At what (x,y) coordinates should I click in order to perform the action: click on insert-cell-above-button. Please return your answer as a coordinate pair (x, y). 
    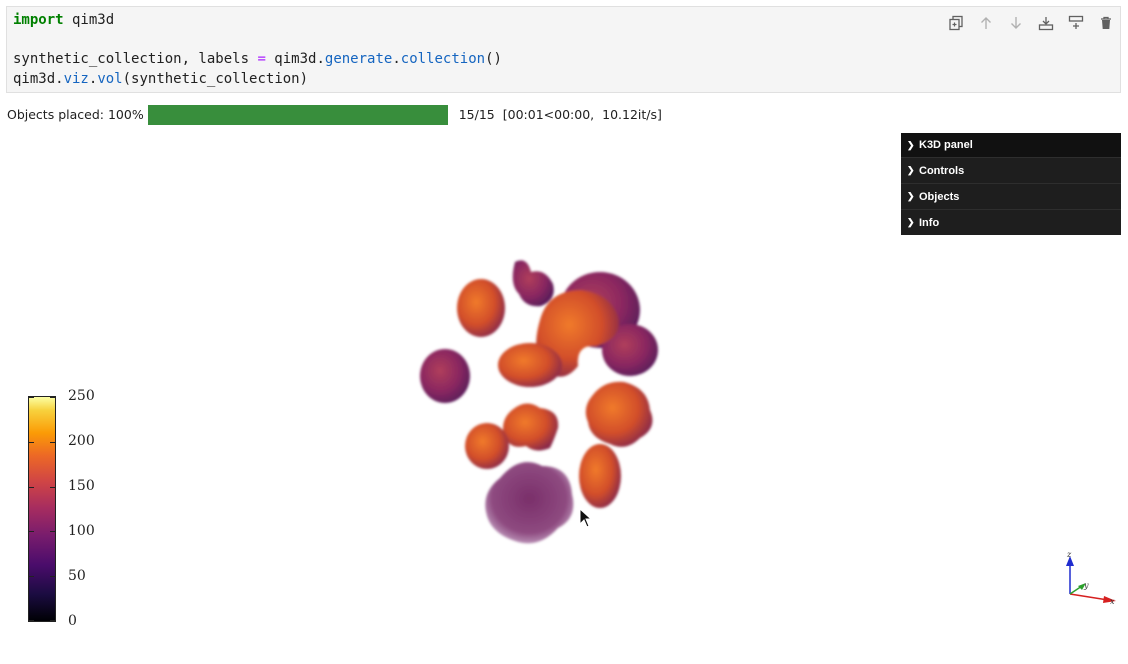
    Looking at the image, I should click on (1076, 23).